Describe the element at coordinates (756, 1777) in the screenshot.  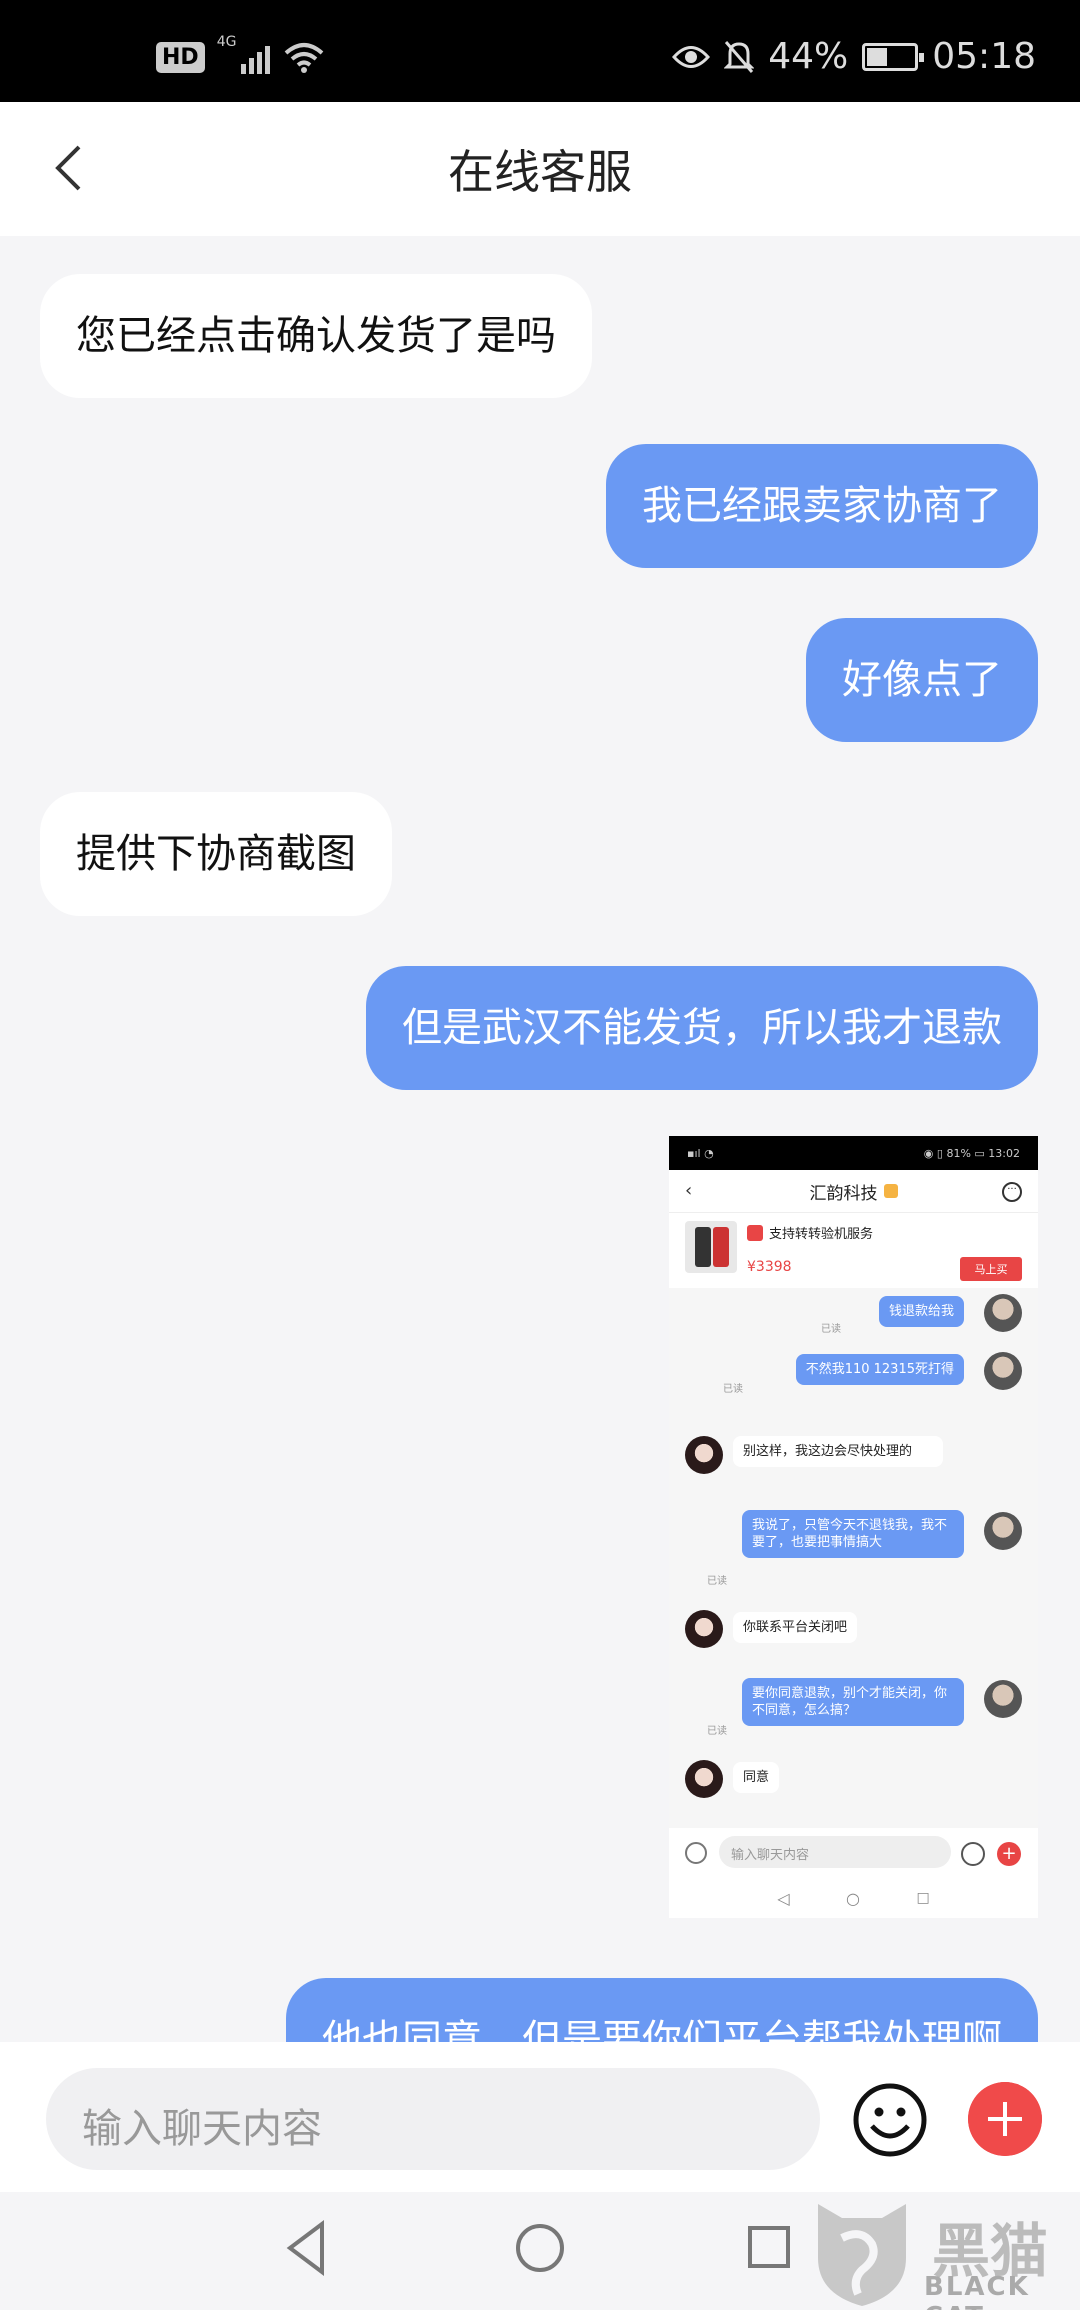
I see `screenshot-message: 同意` at that location.